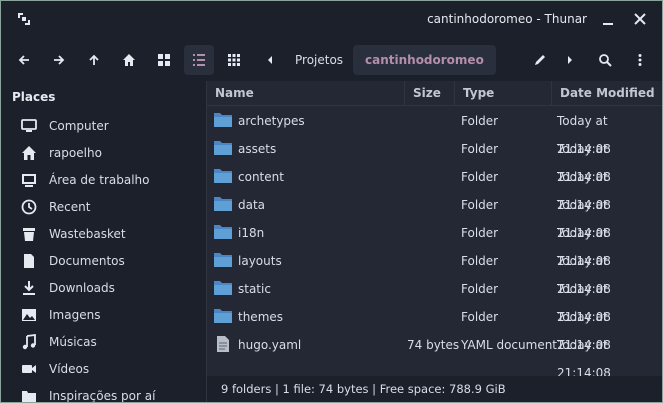  I want to click on sidebar-item-rapoelho: rapoelho, so click(61, 153).